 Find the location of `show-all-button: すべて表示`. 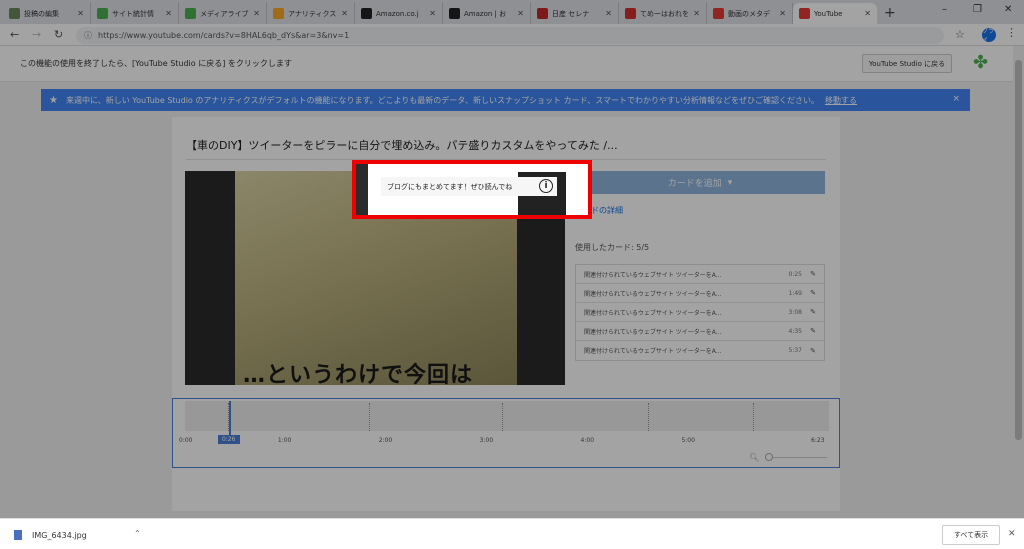

show-all-button: すべて表示 is located at coordinates (971, 535).